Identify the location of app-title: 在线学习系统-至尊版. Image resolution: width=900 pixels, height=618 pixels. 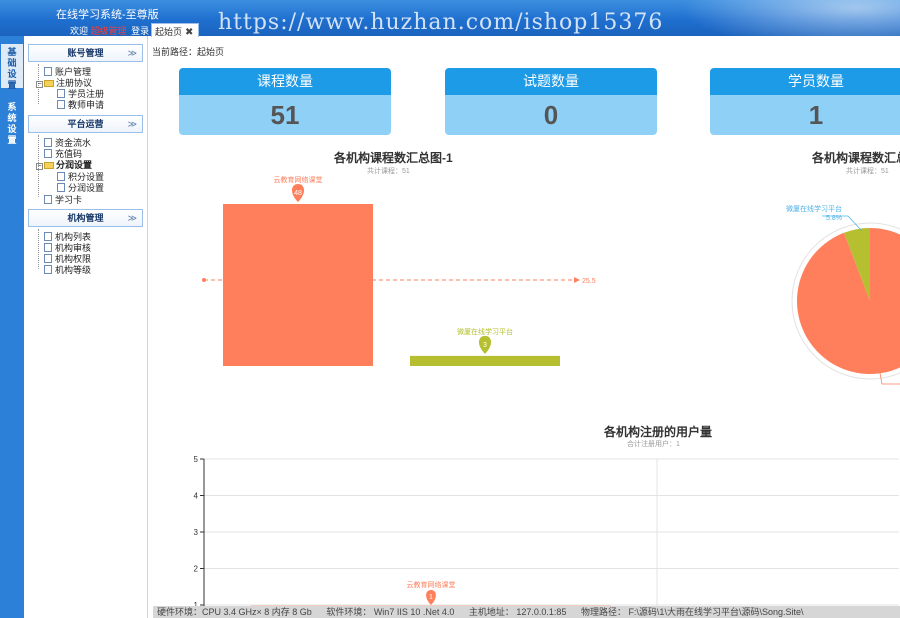
(107, 15).